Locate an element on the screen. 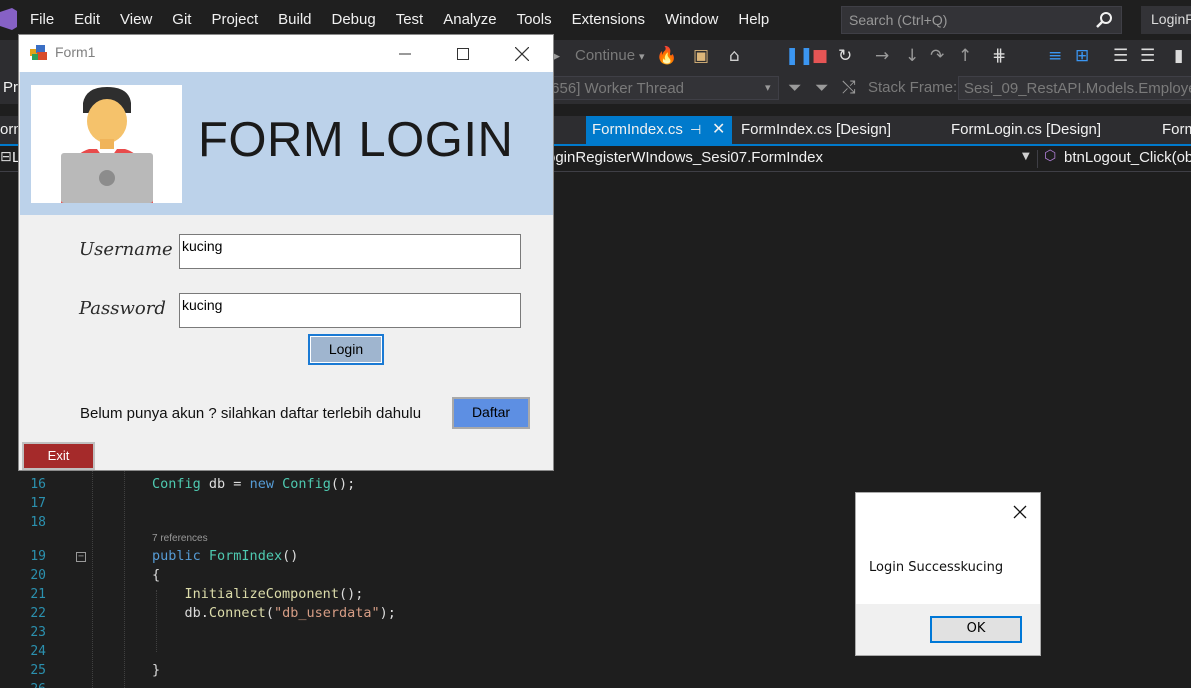  solution-name-badge: LoginRe is located at coordinates (1166, 20).